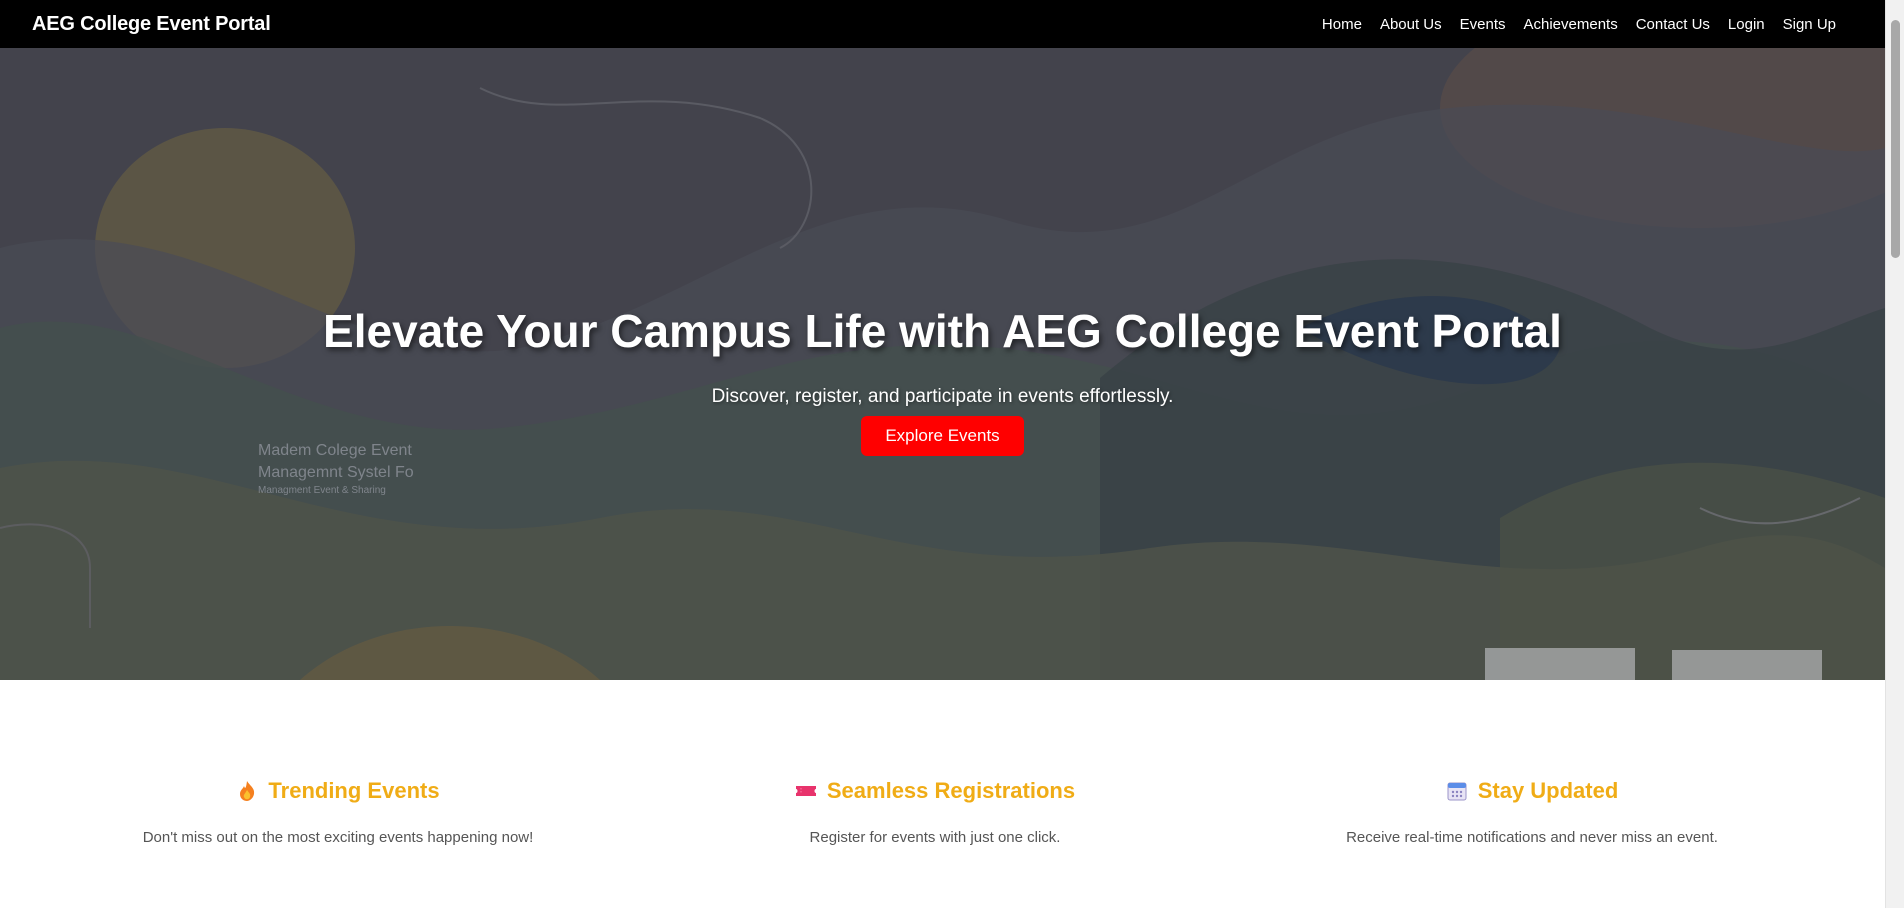 This screenshot has height=908, width=1904. I want to click on scrollbar-thumb, so click(1895, 139).